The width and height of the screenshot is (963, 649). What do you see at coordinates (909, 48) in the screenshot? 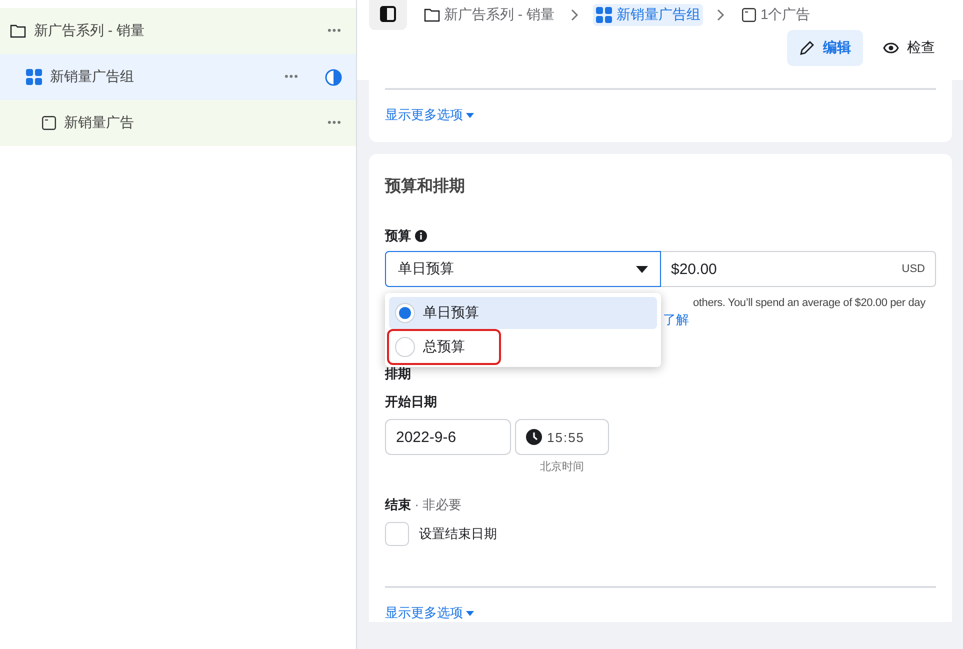
I see `mode-button: 检查` at bounding box center [909, 48].